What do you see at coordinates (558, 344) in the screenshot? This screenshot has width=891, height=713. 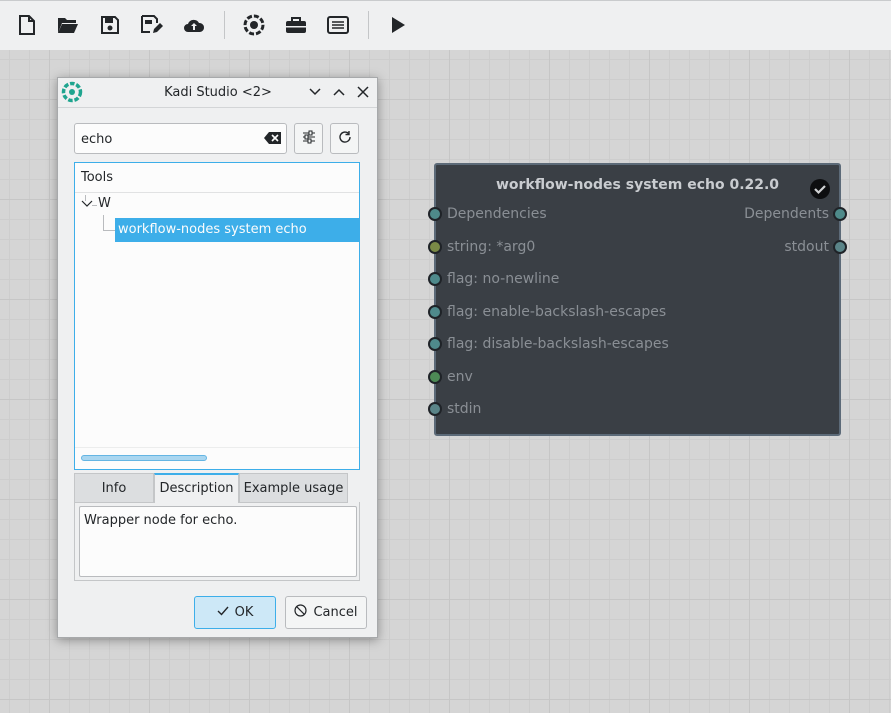 I see `port-label: flag: disable-backslash-escapes` at bounding box center [558, 344].